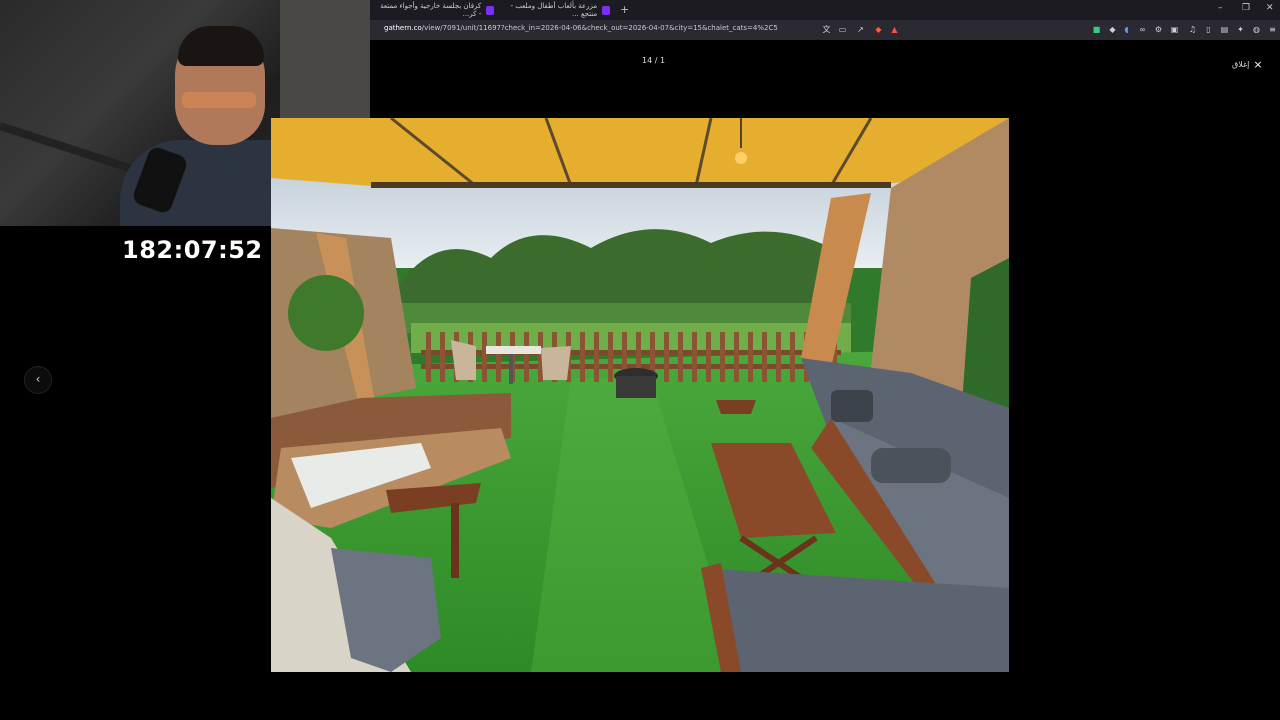  Describe the element at coordinates (219, 100) in the screenshot. I see `streamer-glasses` at that location.